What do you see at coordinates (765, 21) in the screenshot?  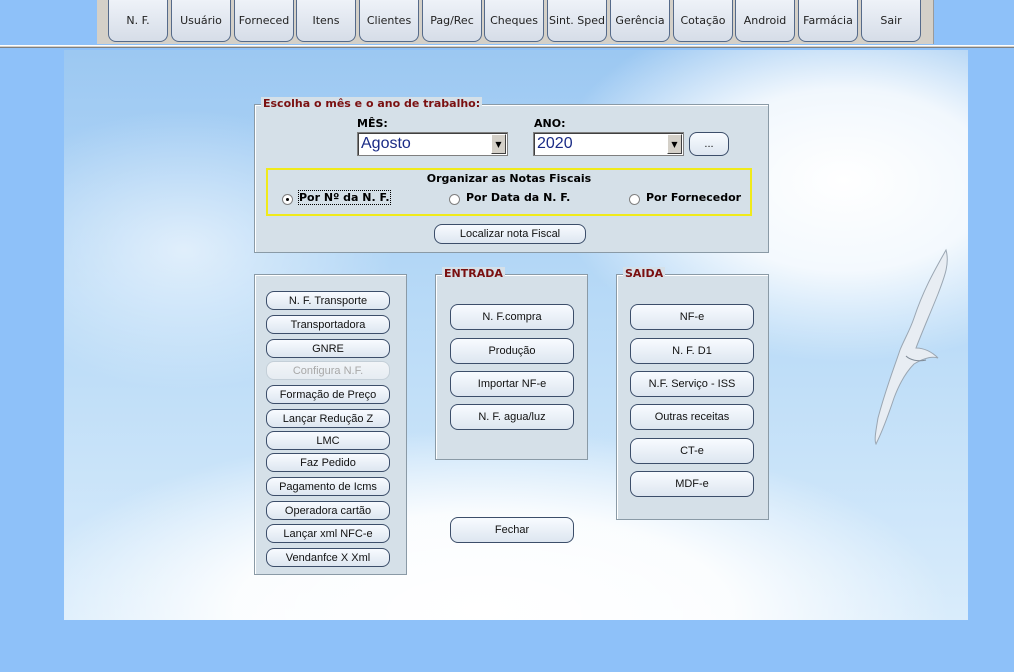 I see `toolbar-android-button: Android` at bounding box center [765, 21].